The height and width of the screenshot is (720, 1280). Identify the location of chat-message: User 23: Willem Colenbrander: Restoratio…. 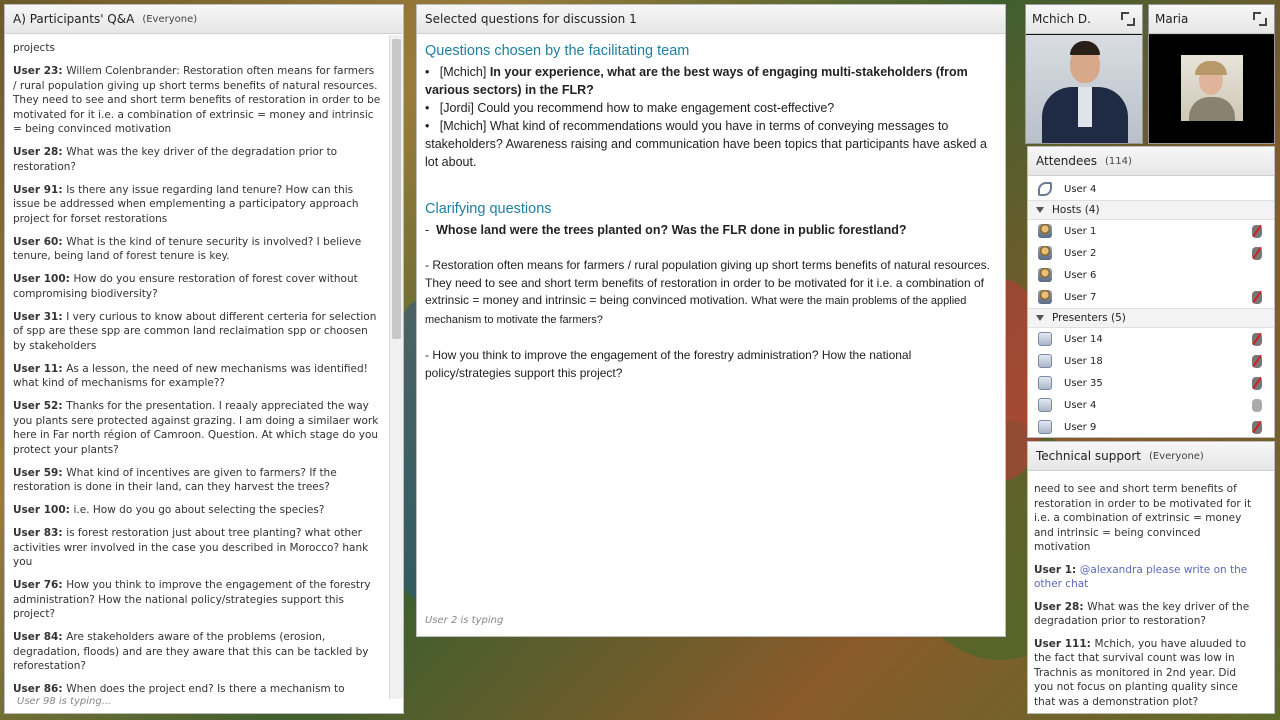
(197, 100).